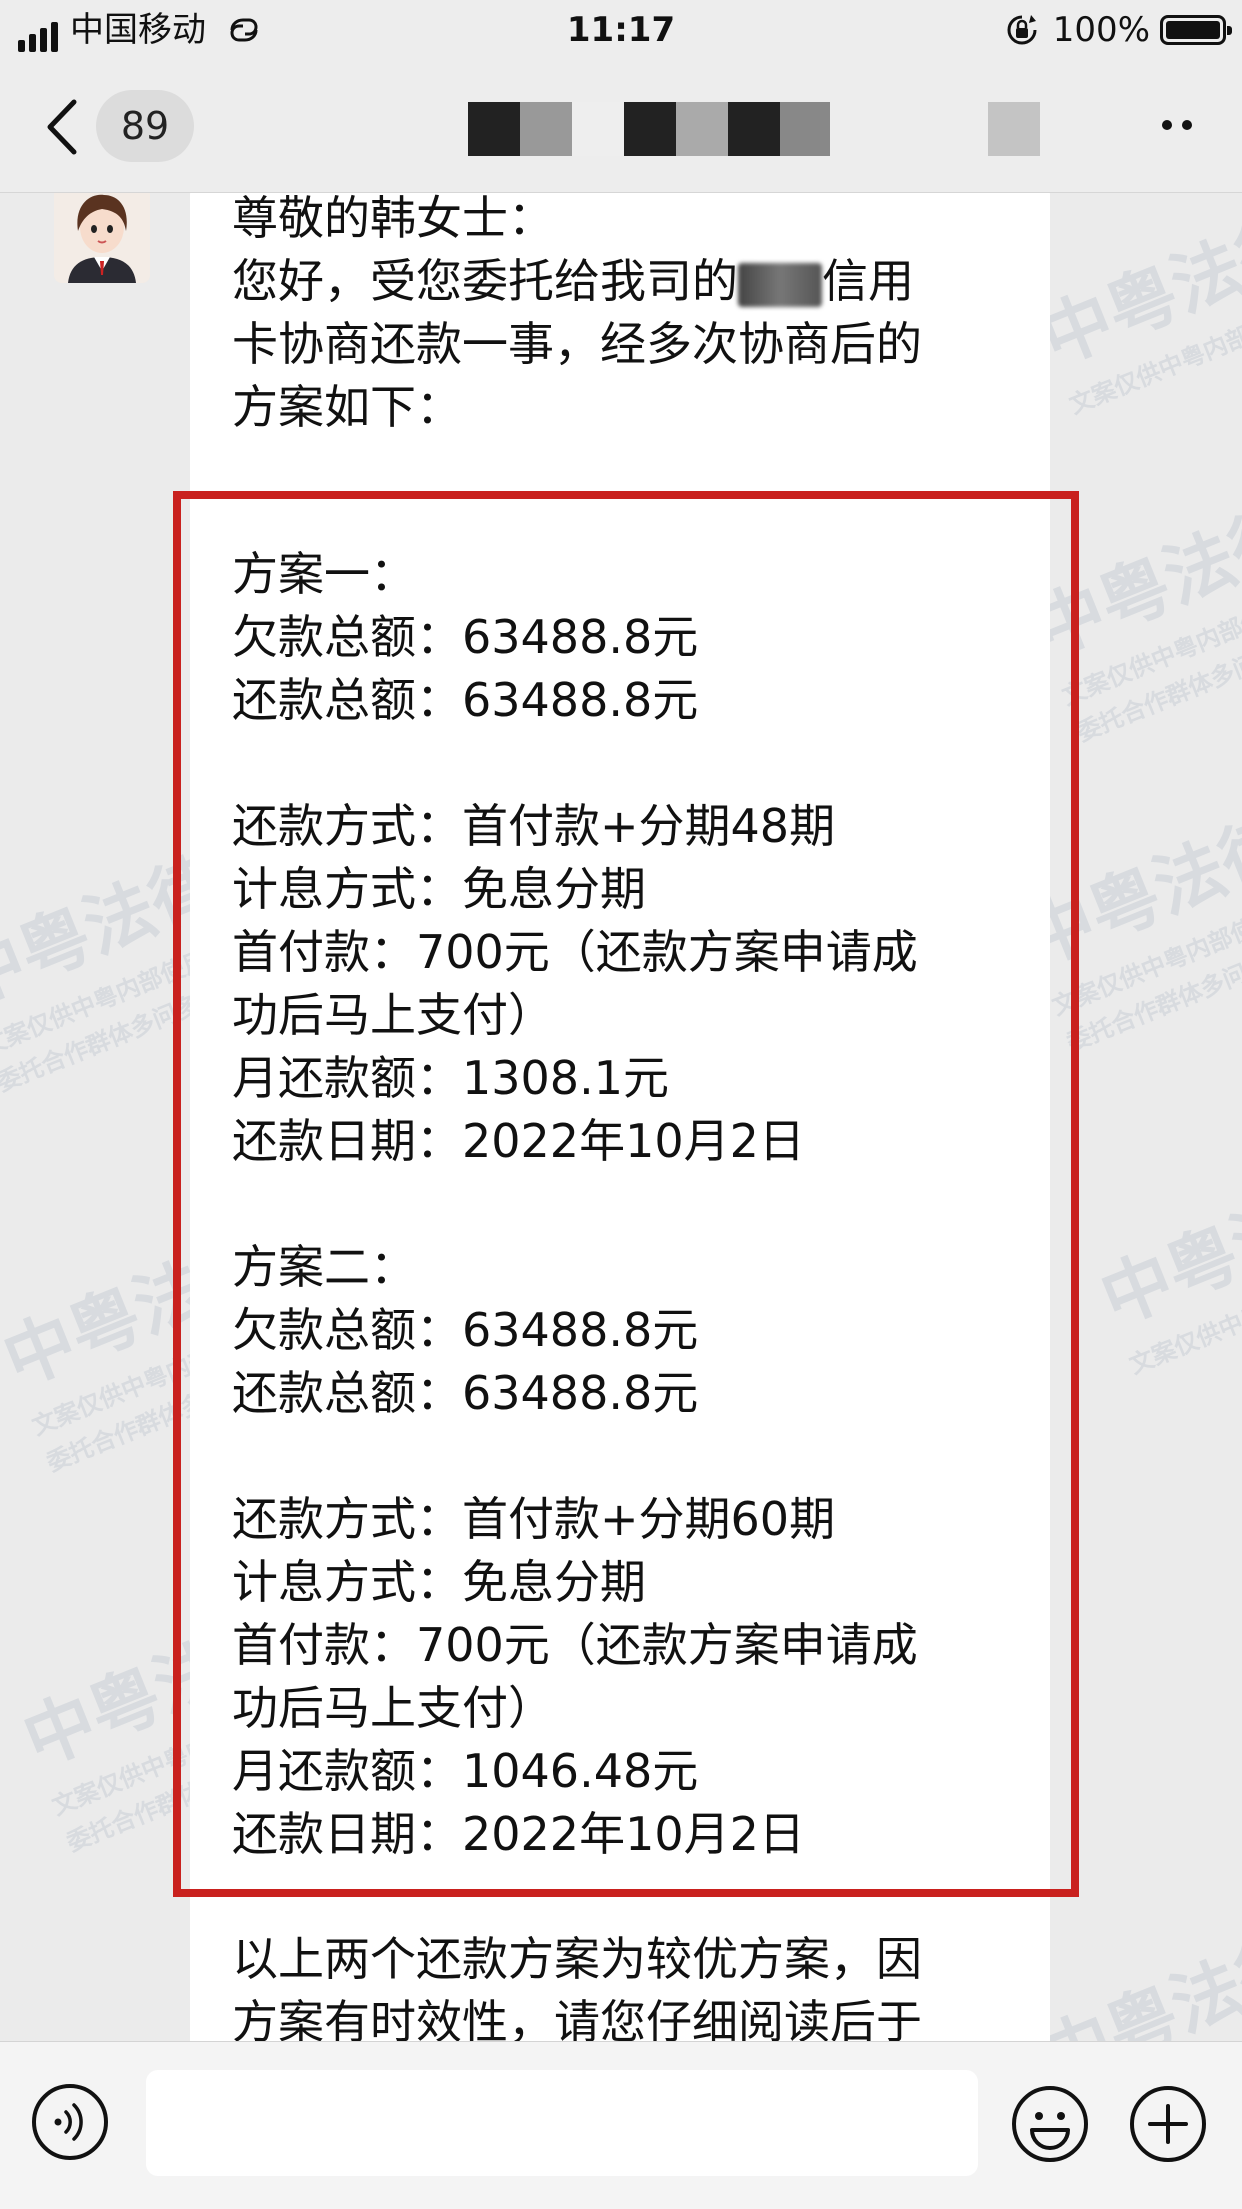 This screenshot has width=1242, height=2209. I want to click on emoji-icon, so click(1050, 2124).